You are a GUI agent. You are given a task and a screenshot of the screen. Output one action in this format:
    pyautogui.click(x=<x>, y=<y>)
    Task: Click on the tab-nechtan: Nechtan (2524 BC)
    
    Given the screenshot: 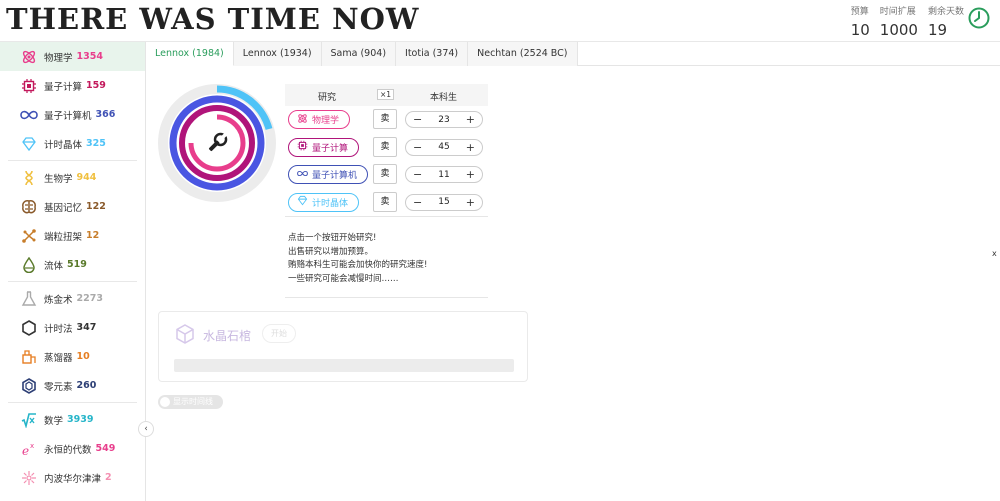 What is the action you would take?
    pyautogui.click(x=523, y=54)
    